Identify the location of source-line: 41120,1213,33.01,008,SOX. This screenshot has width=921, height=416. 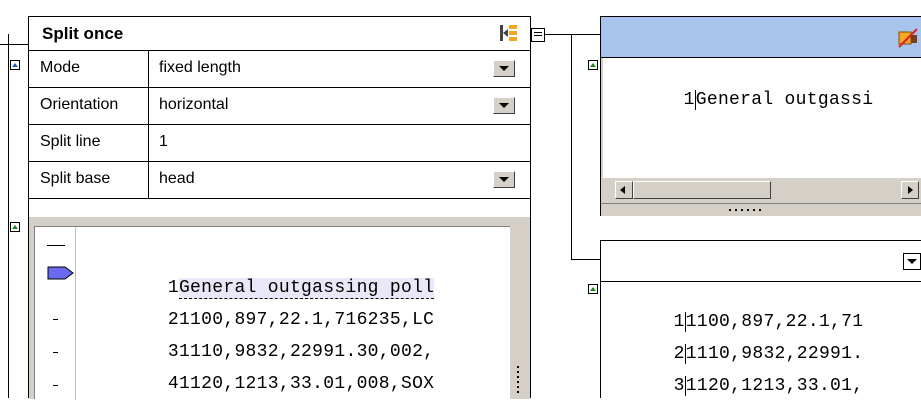
(301, 384).